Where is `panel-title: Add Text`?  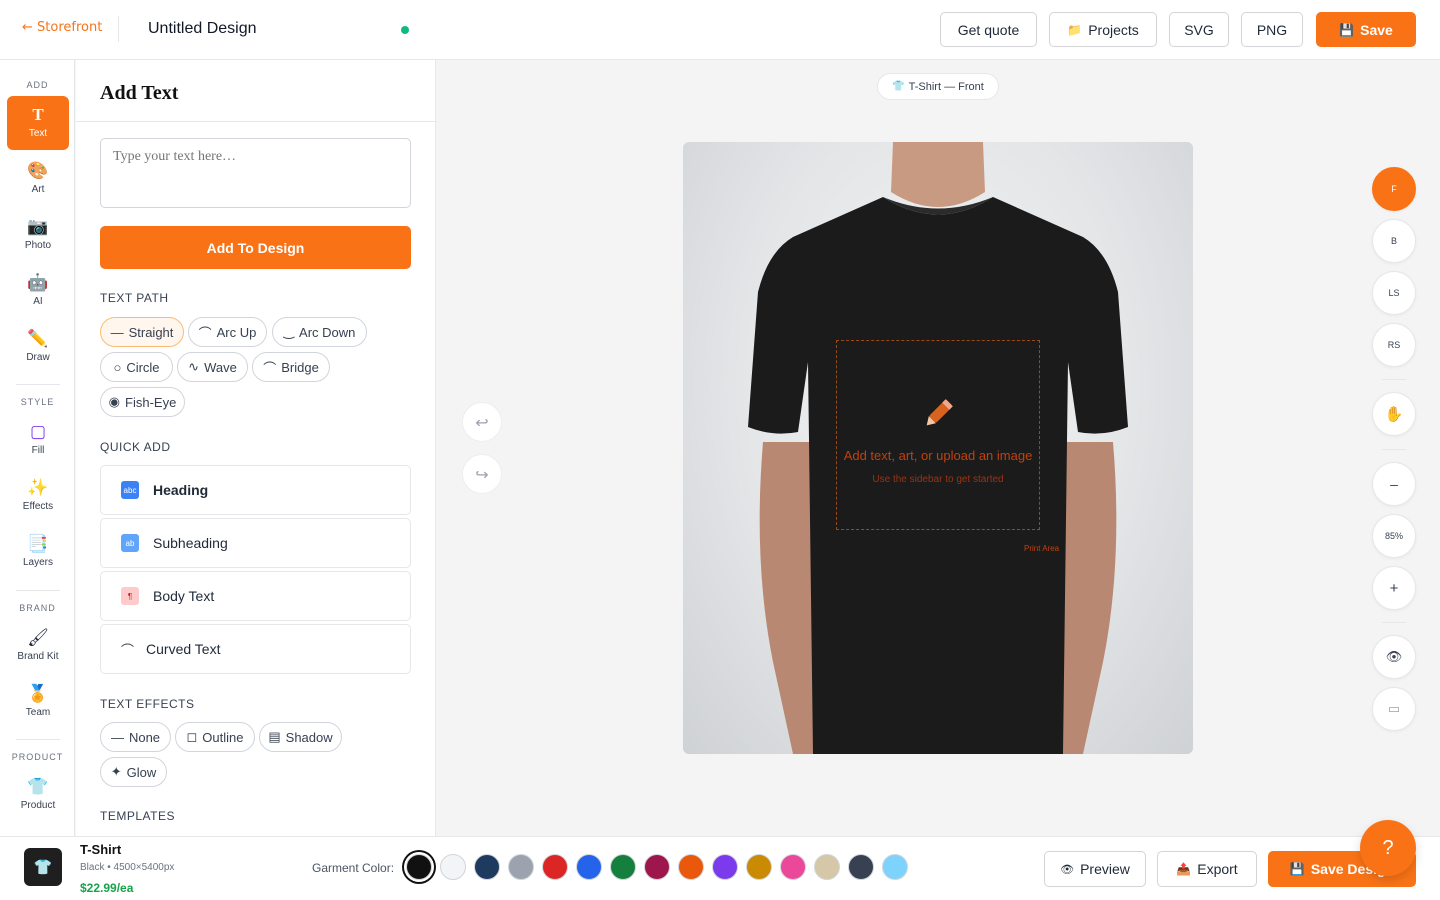 panel-title: Add Text is located at coordinates (139, 93).